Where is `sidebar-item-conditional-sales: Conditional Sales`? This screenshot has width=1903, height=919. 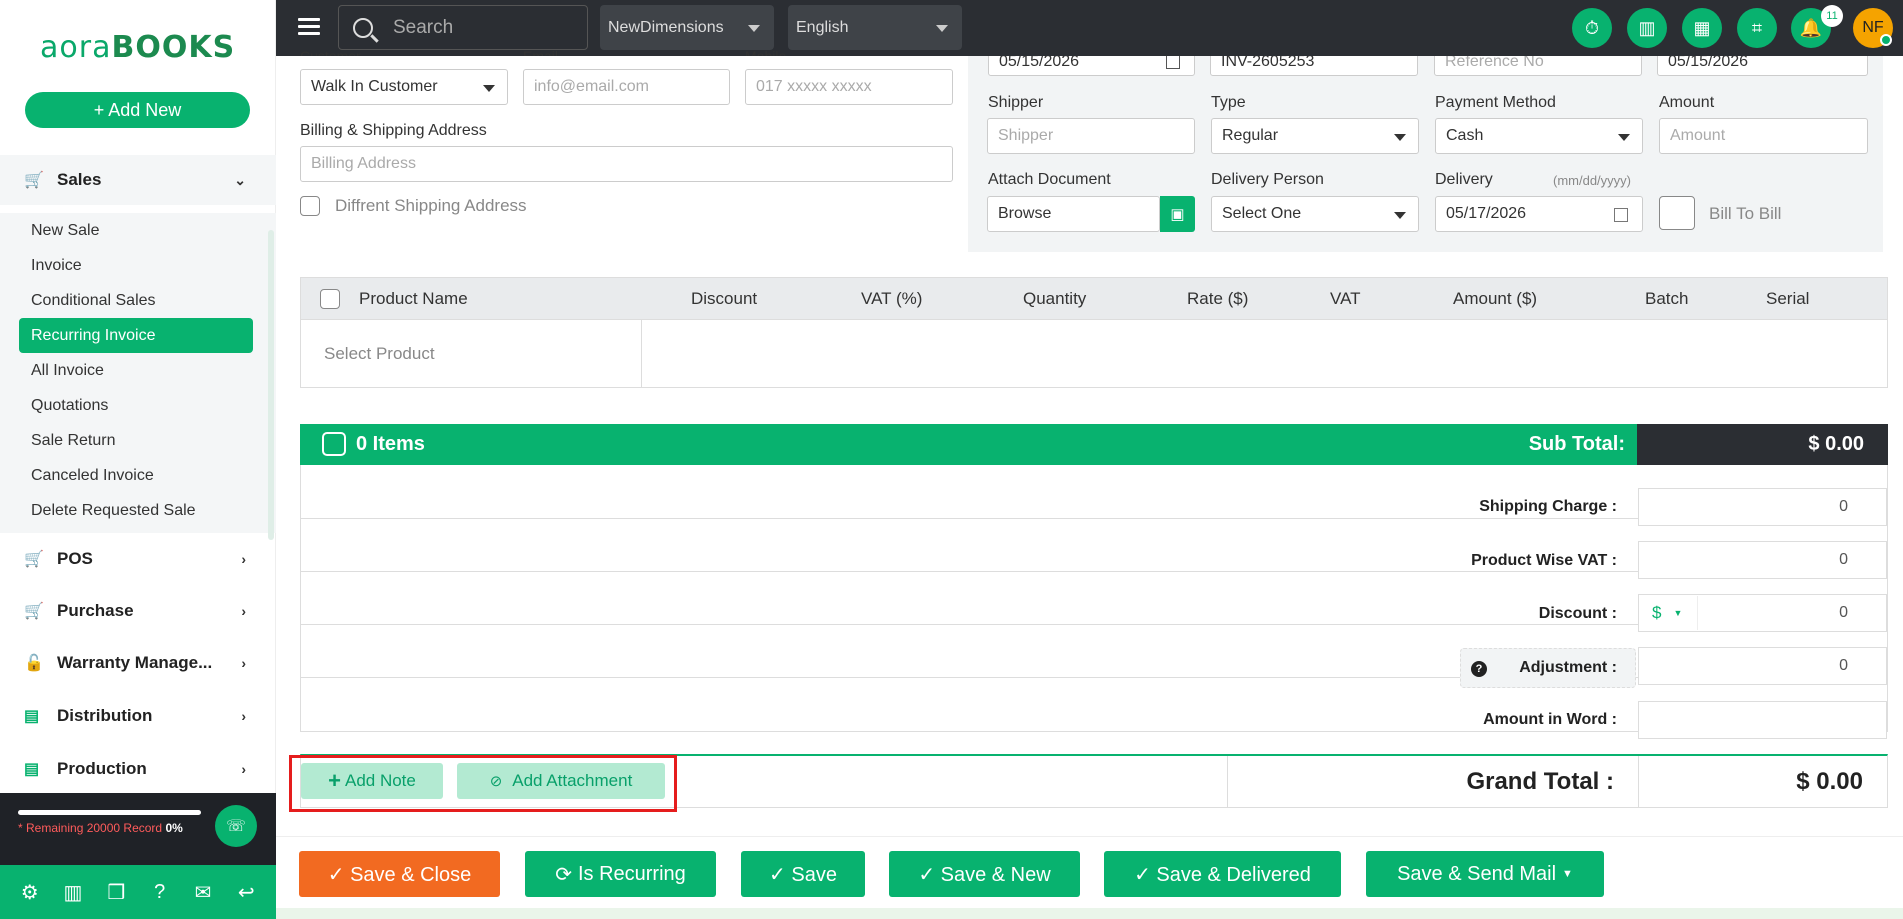 sidebar-item-conditional-sales: Conditional Sales is located at coordinates (136, 300).